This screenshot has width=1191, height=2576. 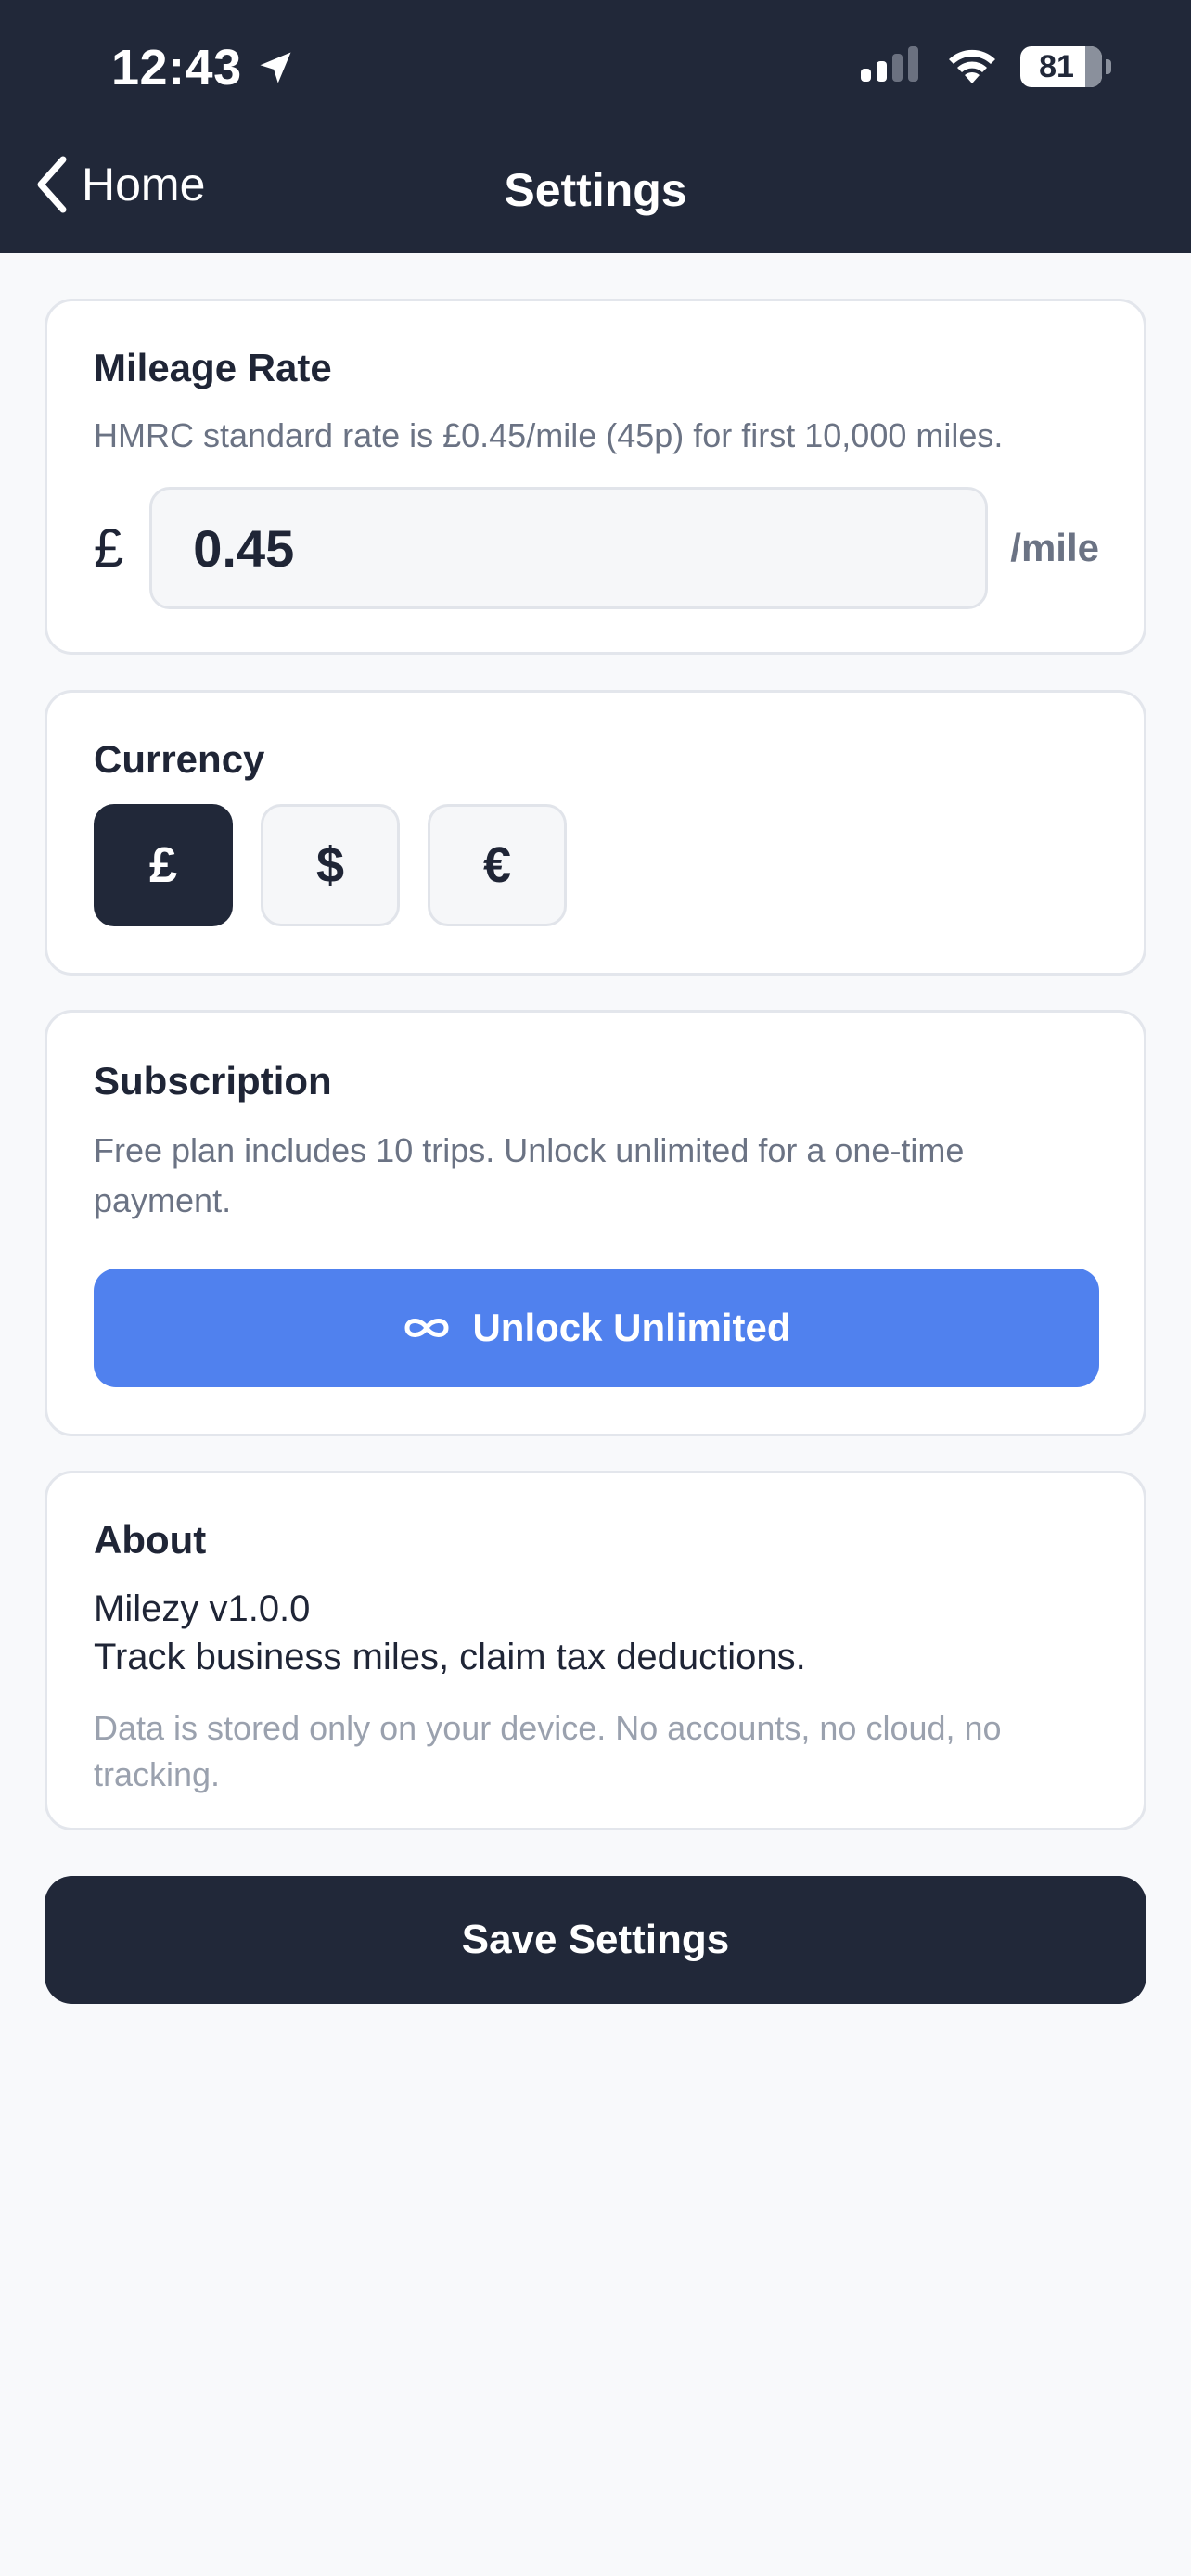 I want to click on currency-options: £ $ €, so click(x=330, y=865).